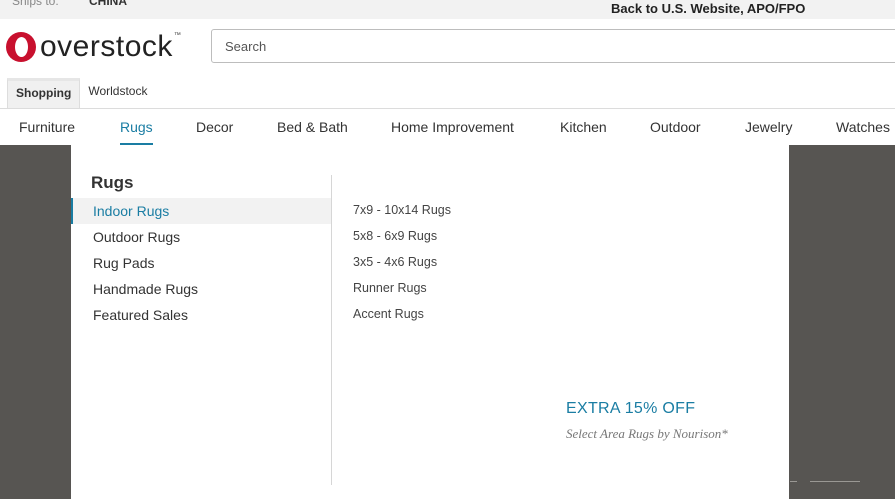 The height and width of the screenshot is (499, 895). Describe the element at coordinates (47, 127) in the screenshot. I see `nav-item-furniture: Furniture` at that location.